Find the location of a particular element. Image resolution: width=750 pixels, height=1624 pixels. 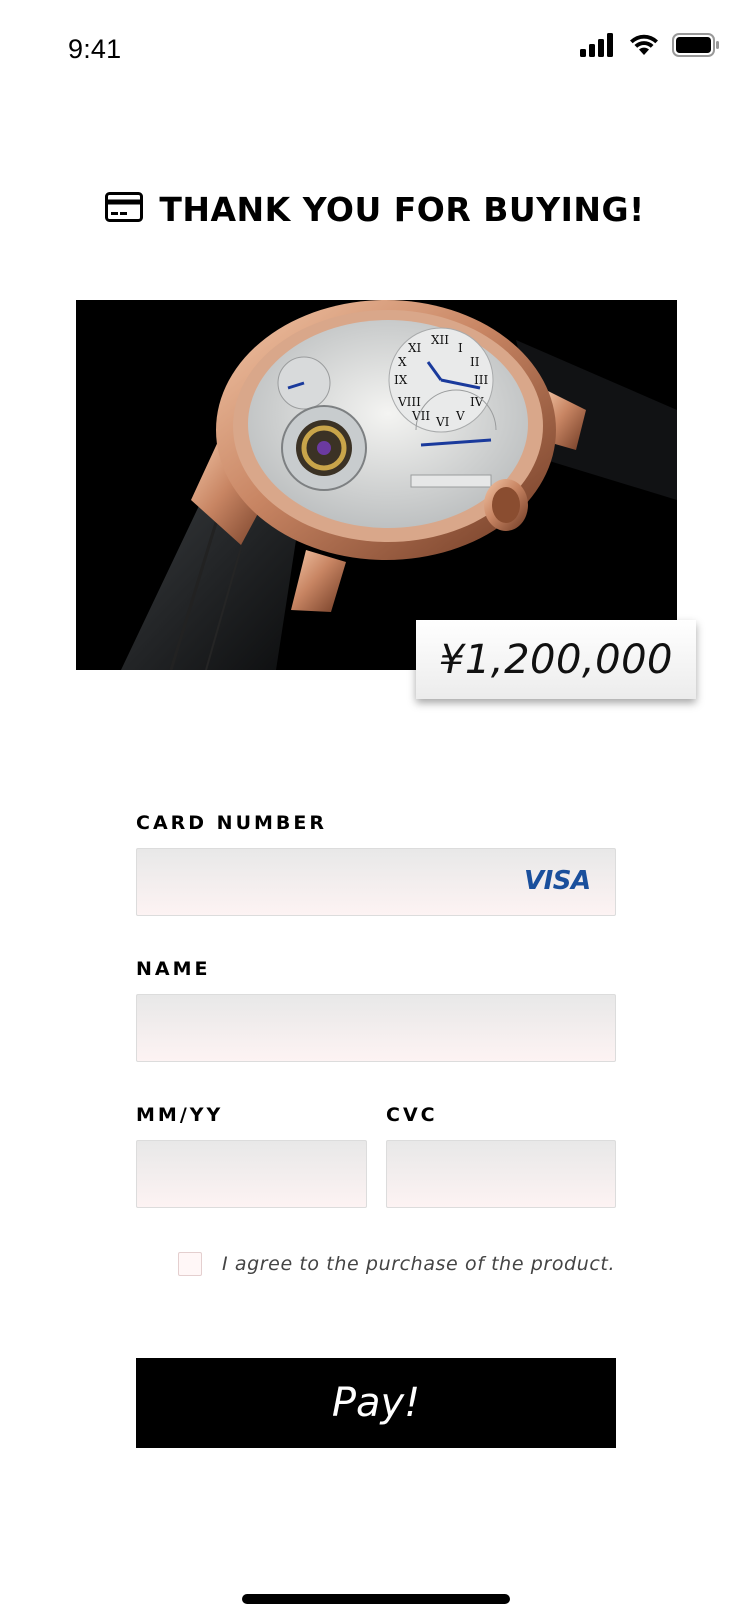

price-tag: ¥1,200,000 is located at coordinates (556, 659).